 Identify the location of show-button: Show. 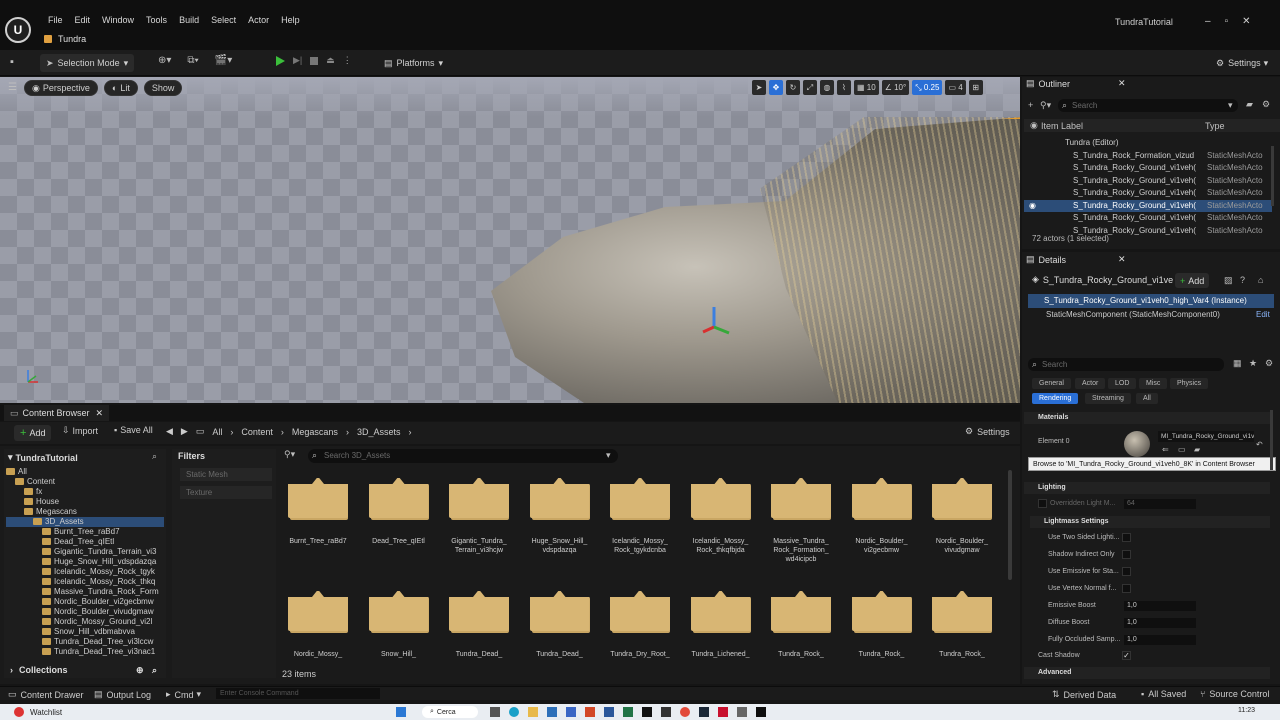
(163, 88).